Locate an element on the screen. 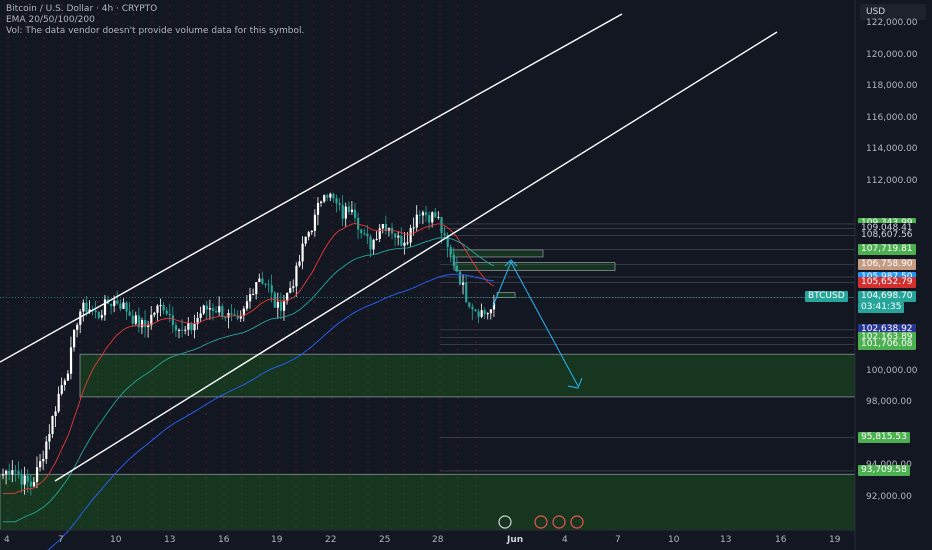 This screenshot has height=550, width=932. symbol-price-tag: BTCUSD is located at coordinates (826, 297).